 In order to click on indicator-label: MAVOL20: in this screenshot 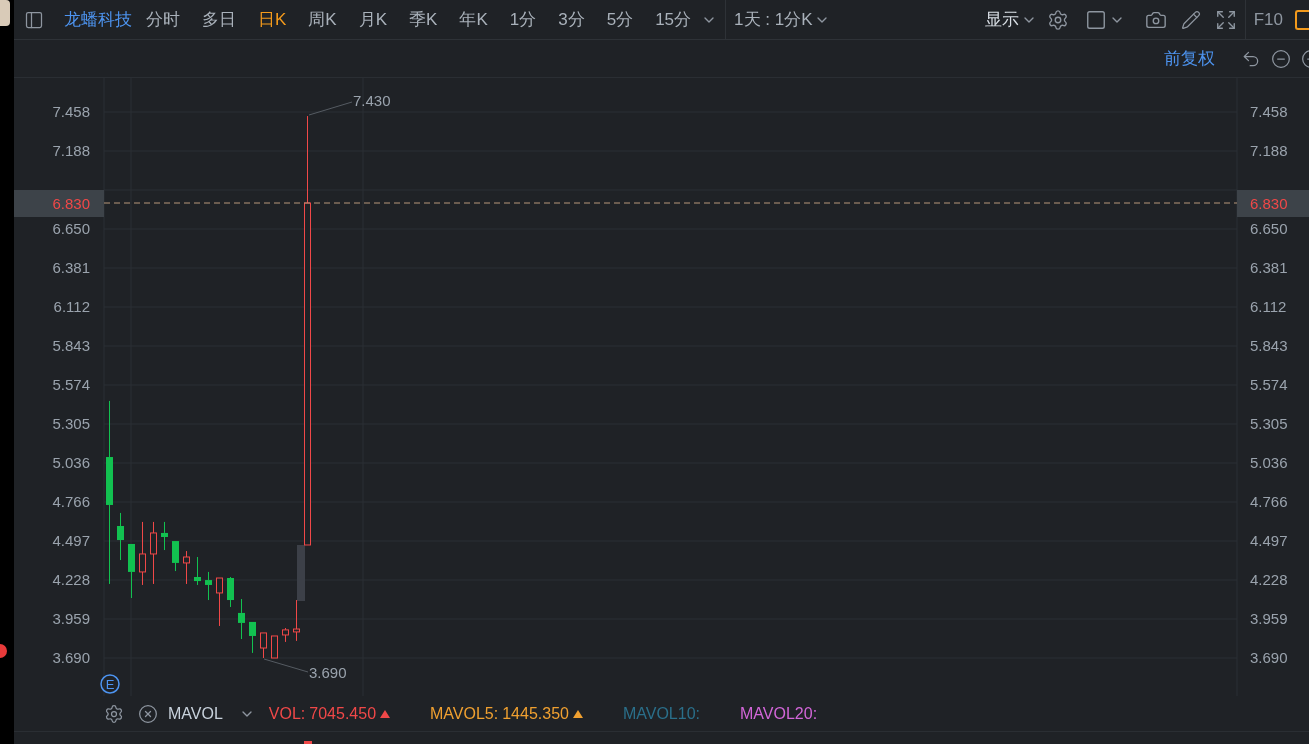, I will do `click(779, 713)`.